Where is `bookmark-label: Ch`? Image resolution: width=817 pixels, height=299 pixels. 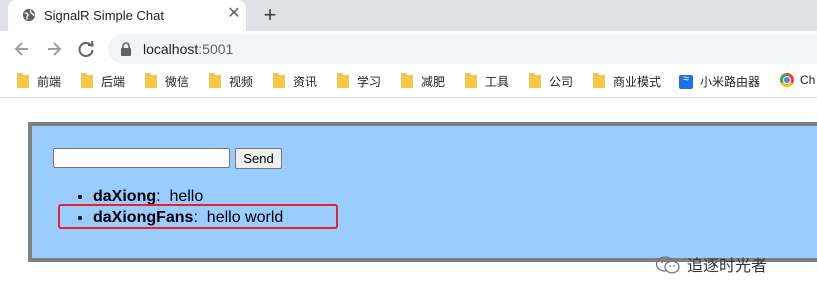
bookmark-label: Ch is located at coordinates (808, 80).